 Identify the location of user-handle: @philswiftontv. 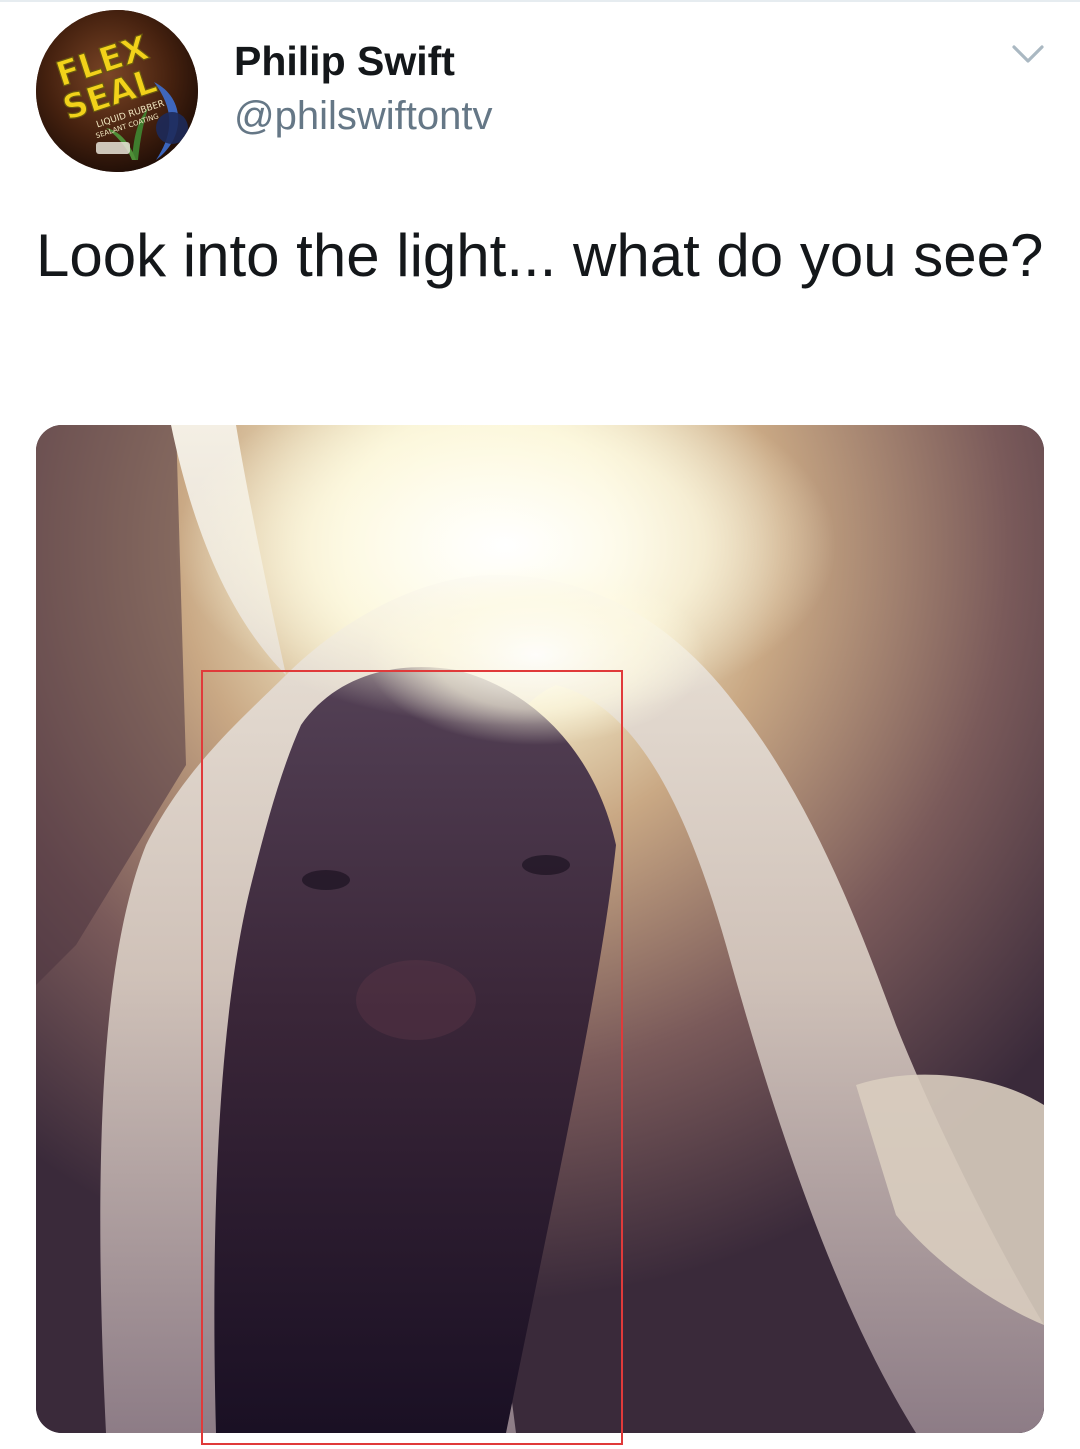
(363, 116).